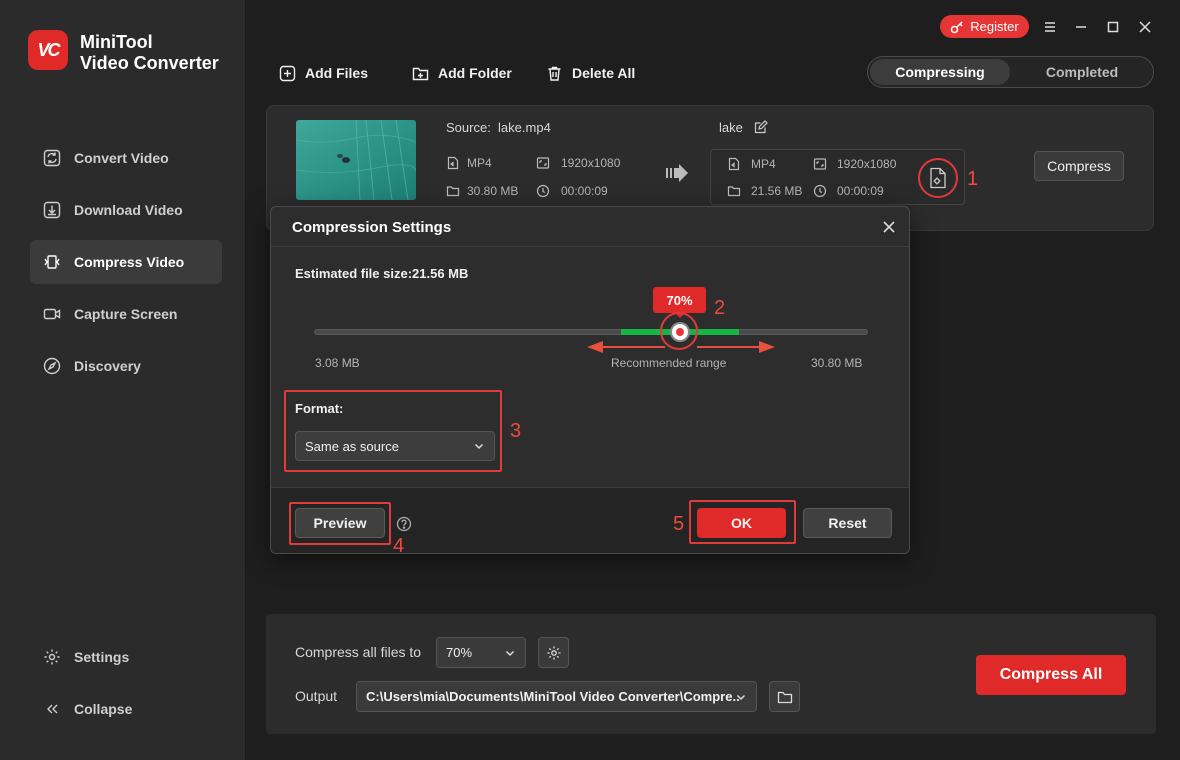  What do you see at coordinates (372, 227) in the screenshot?
I see `dialog-title: Compression Settings` at bounding box center [372, 227].